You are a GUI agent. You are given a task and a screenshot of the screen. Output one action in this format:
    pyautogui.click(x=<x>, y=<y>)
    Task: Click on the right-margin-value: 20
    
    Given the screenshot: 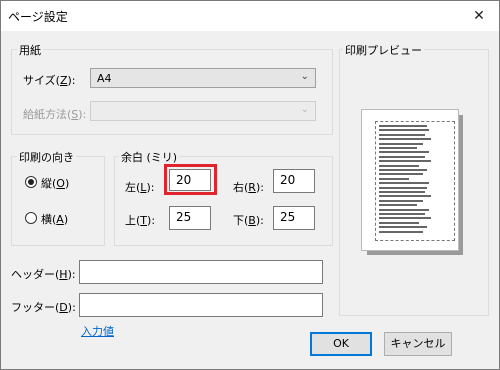 What is the action you would take?
    pyautogui.click(x=288, y=180)
    